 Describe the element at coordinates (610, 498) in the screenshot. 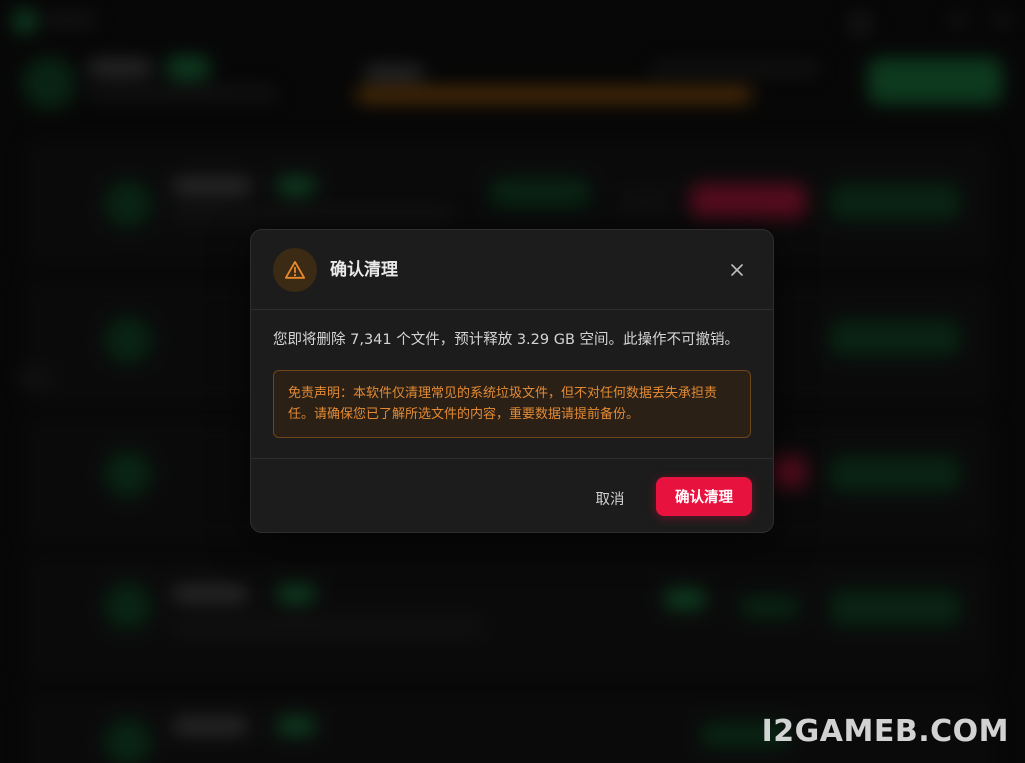

I see `cancel-button: 取消` at that location.